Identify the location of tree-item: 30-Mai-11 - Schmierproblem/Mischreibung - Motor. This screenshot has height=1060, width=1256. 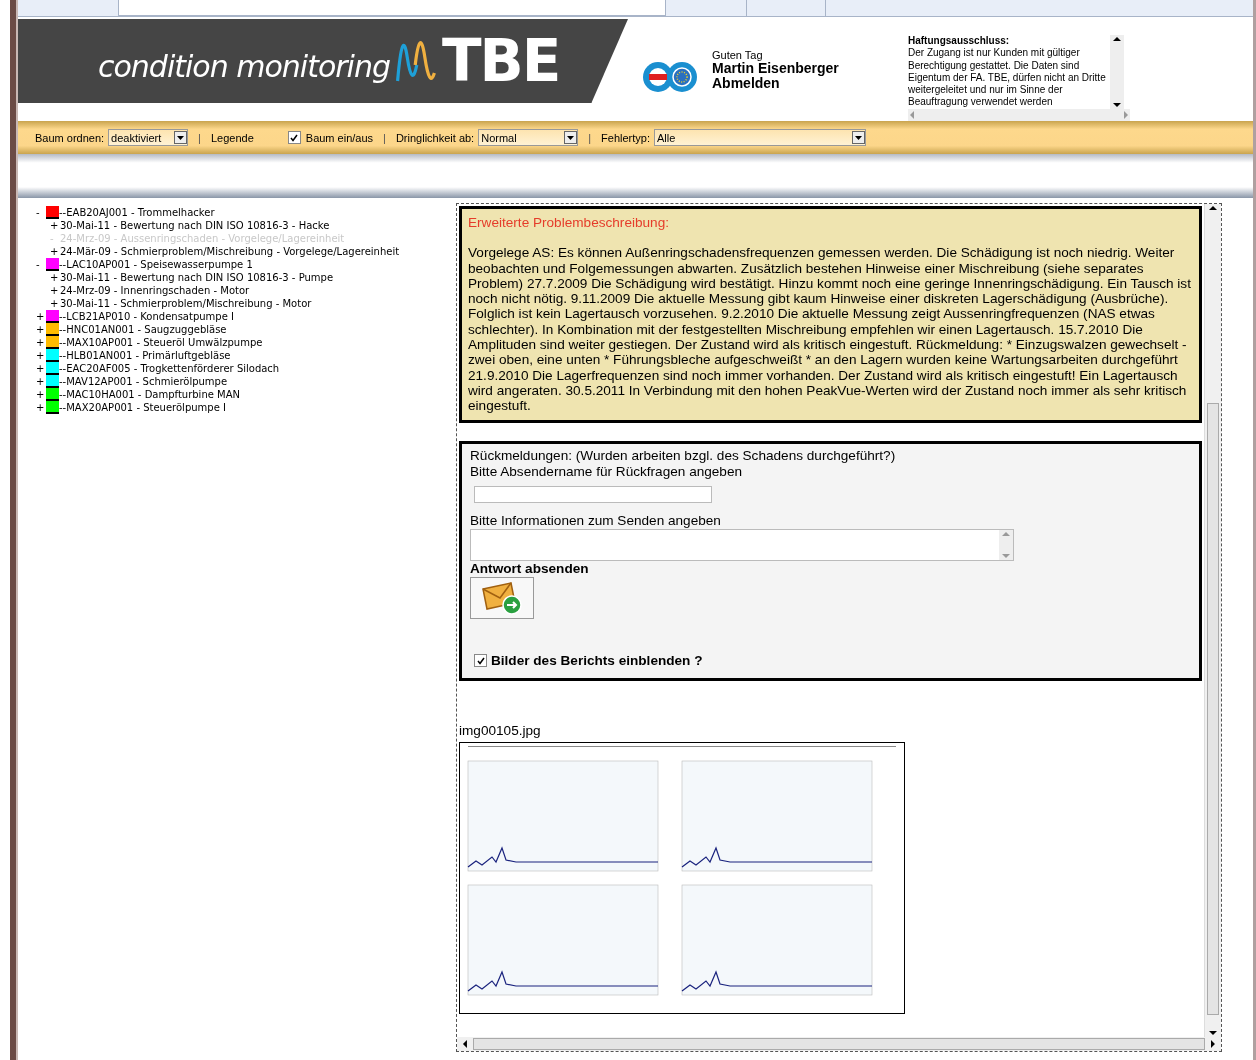
(186, 303).